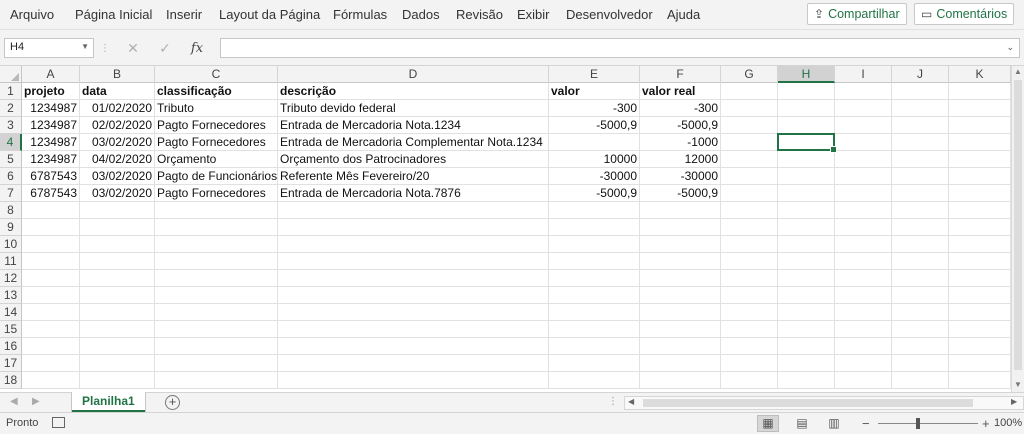 This screenshot has width=1024, height=434. Describe the element at coordinates (184, 14) in the screenshot. I see `menu-inserir: Inserir` at that location.